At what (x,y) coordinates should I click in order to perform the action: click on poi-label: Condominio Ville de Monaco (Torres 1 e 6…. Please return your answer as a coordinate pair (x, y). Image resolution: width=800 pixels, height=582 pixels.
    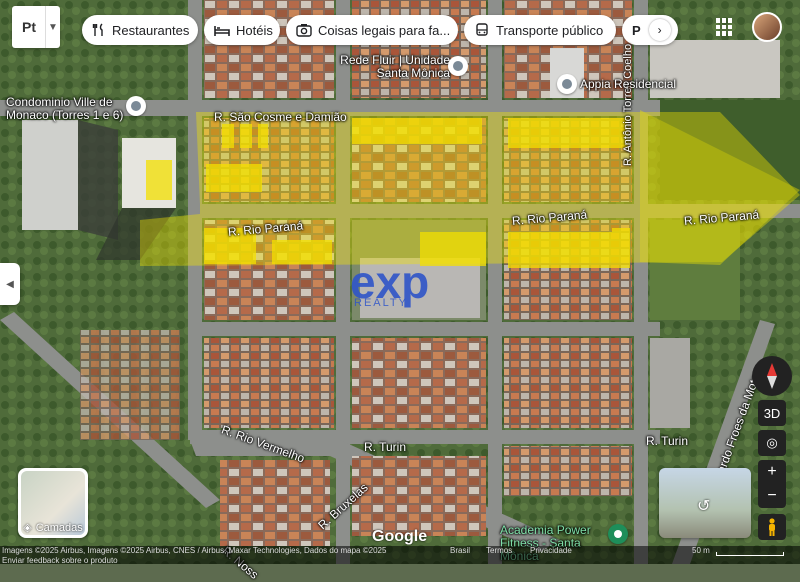
    Looking at the image, I should click on (67, 109).